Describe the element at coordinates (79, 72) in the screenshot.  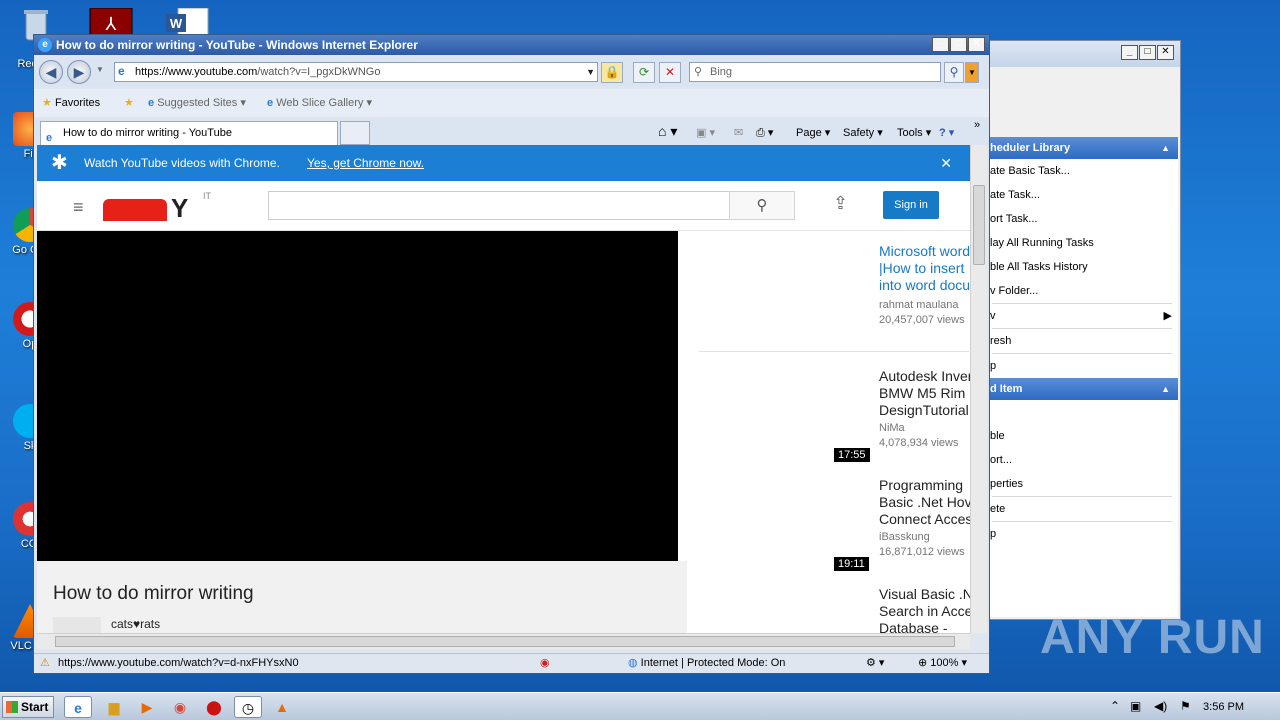
I see `forward-button: ▶` at that location.